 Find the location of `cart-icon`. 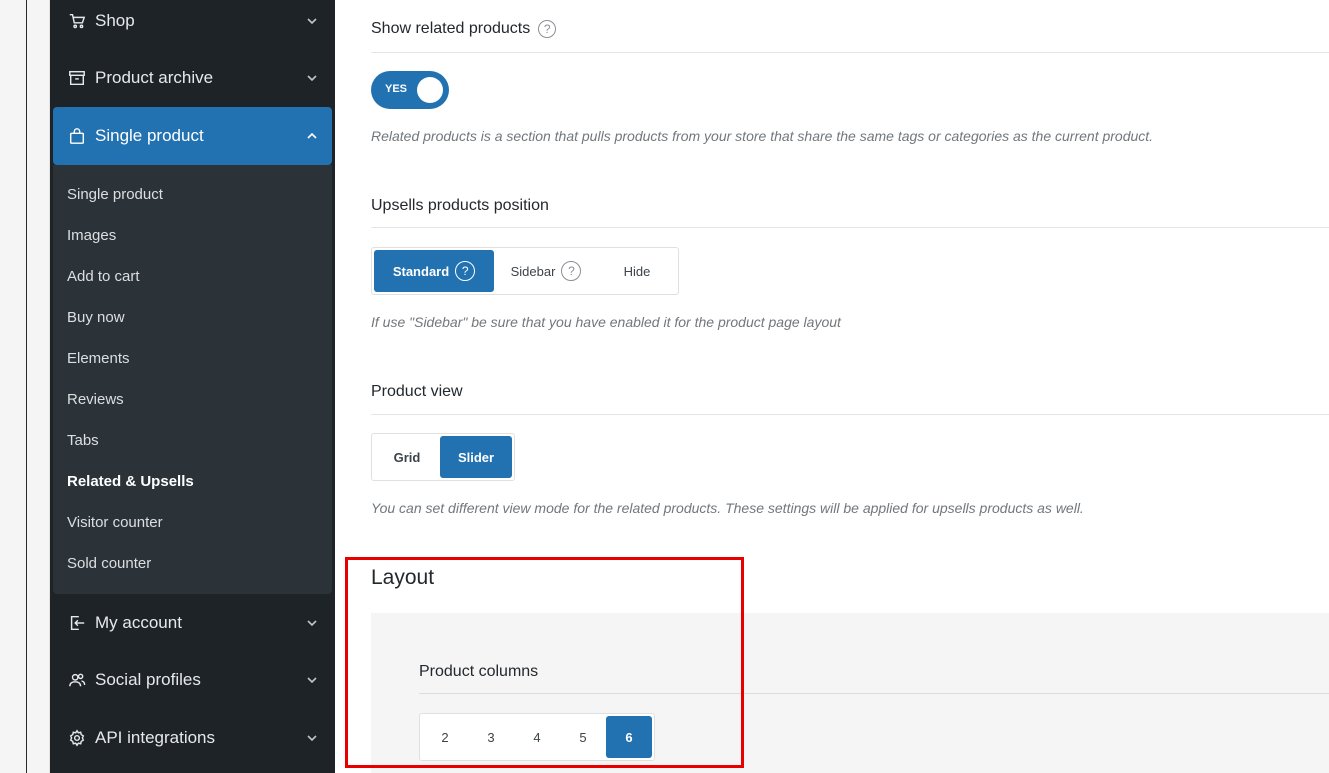

cart-icon is located at coordinates (77, 21).